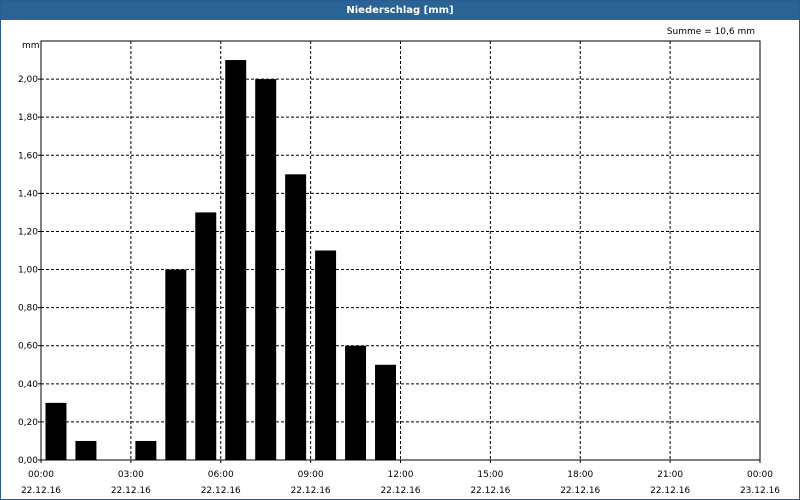  What do you see at coordinates (311, 475) in the screenshot?
I see `x-tick-time: 09:00` at bounding box center [311, 475].